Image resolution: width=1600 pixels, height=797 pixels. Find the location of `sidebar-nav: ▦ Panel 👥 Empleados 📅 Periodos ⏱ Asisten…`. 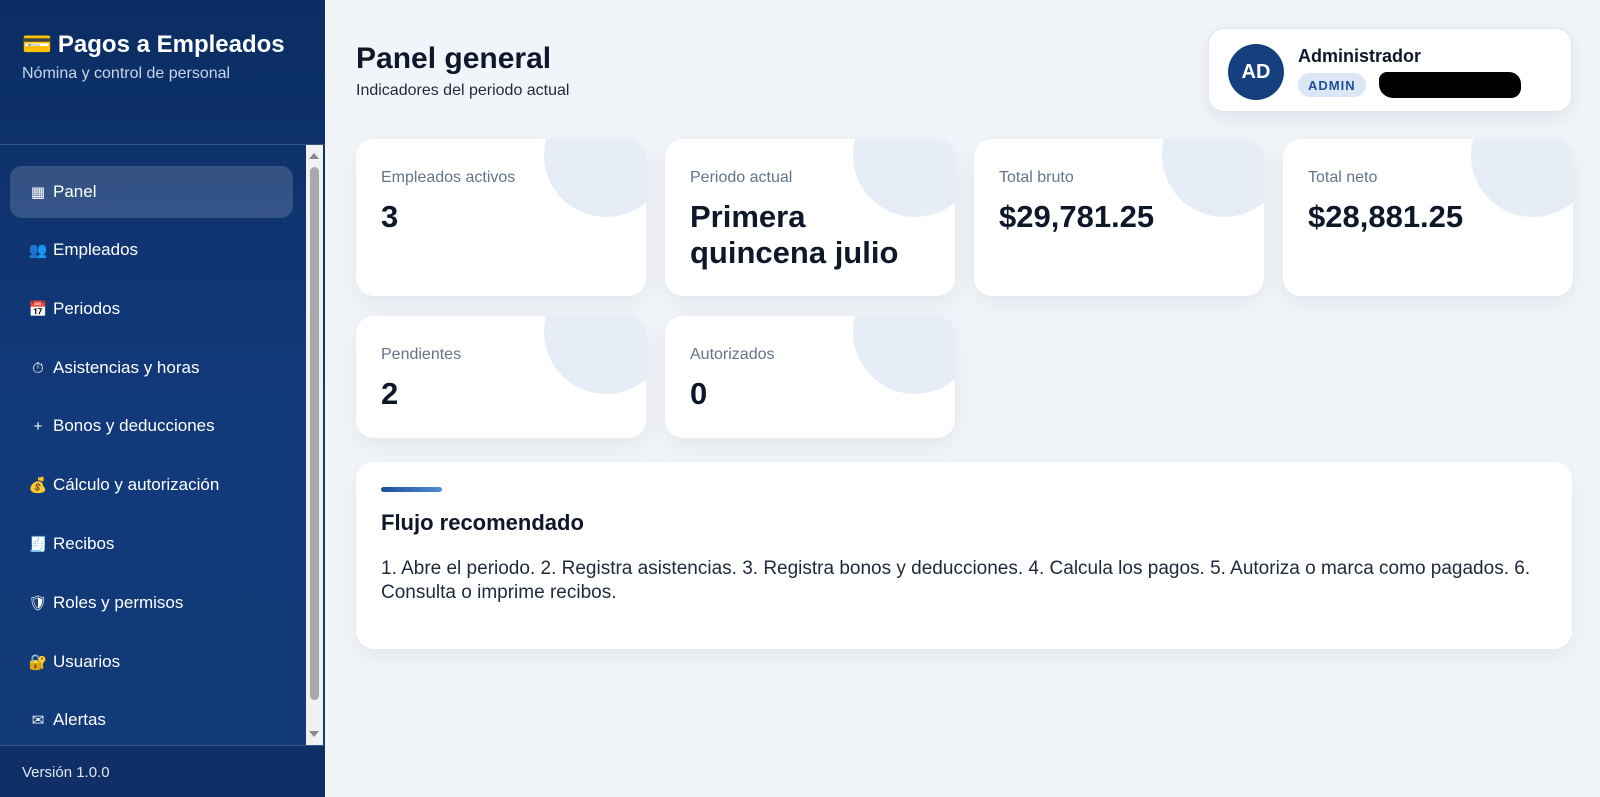

sidebar-nav: ▦ Panel 👥 Empleados 📅 Periodos ⏱ Asisten… is located at coordinates (152, 445).